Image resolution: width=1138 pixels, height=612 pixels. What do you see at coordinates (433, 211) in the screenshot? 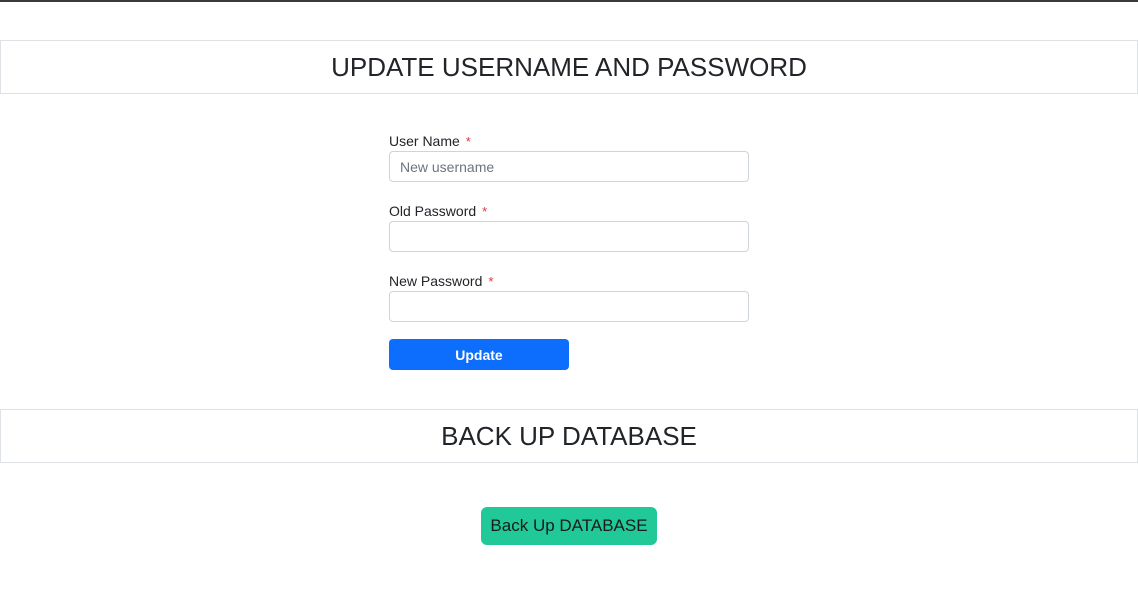
I see `old-password-label-text: Old Password` at bounding box center [433, 211].